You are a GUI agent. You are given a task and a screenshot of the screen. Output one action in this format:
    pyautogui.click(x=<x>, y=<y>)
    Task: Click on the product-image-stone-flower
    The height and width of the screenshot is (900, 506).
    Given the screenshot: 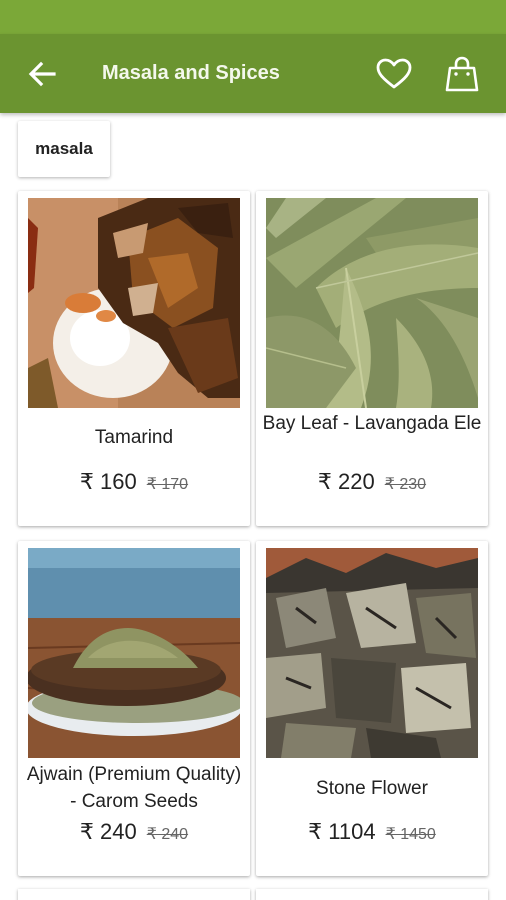 What is the action you would take?
    pyautogui.click(x=372, y=653)
    